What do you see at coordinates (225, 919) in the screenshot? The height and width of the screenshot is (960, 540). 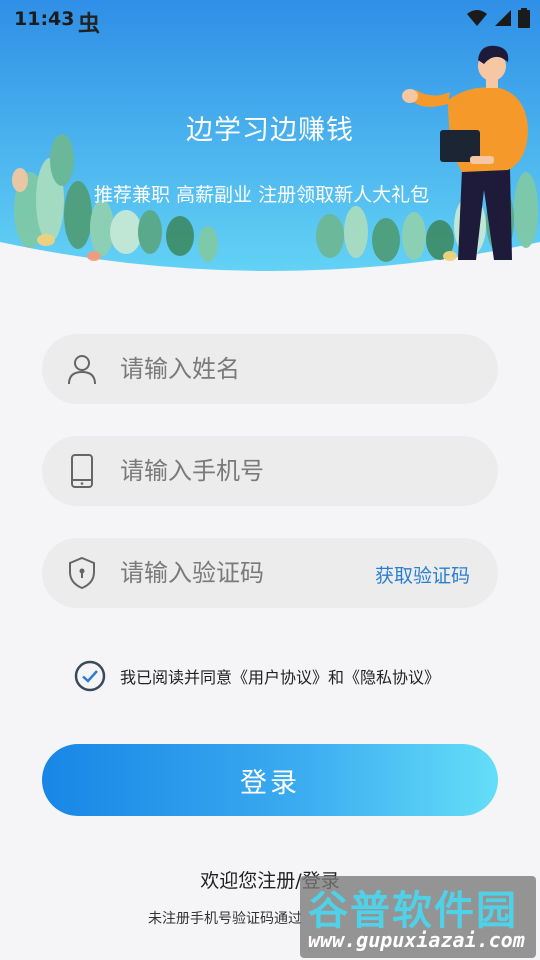 I see `notice-text: 未注册手机号验证码通过` at bounding box center [225, 919].